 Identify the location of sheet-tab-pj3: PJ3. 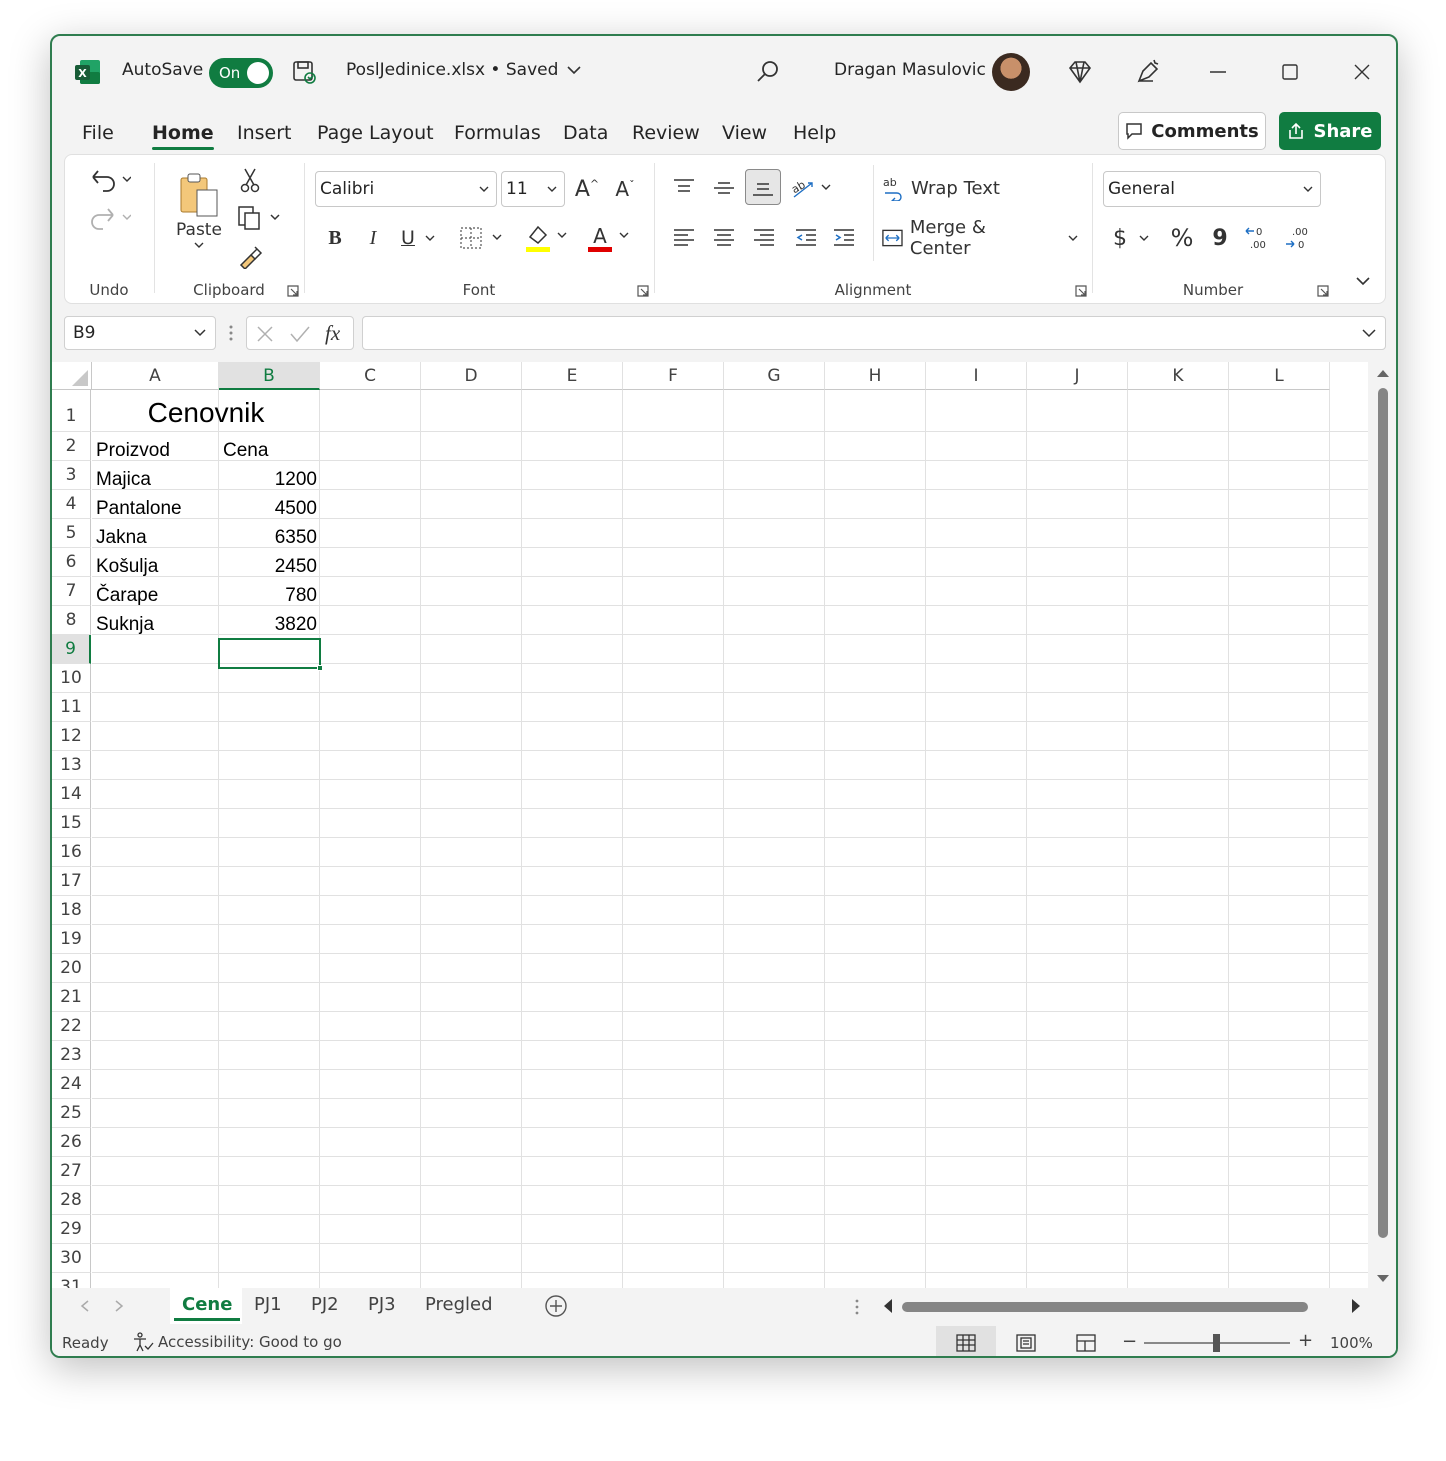
(382, 1304).